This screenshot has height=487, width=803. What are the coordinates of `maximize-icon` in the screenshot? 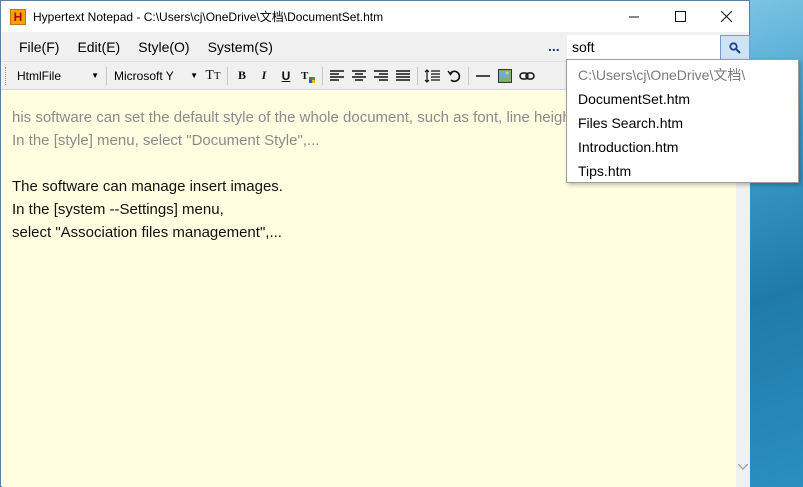 It's located at (680, 16).